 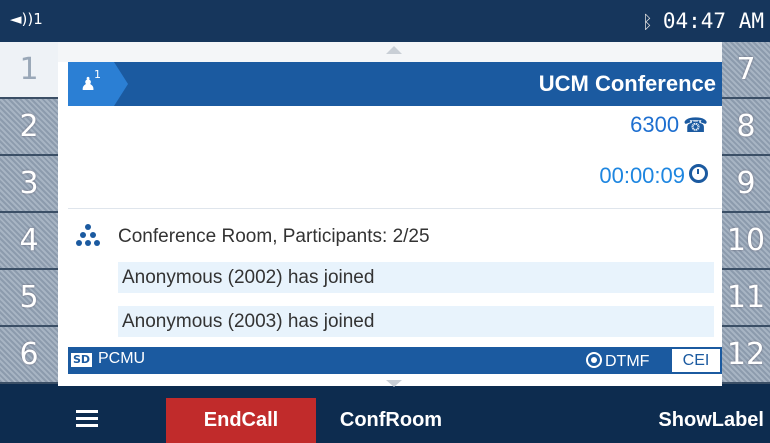 I want to click on menu-icon, so click(x=87, y=419).